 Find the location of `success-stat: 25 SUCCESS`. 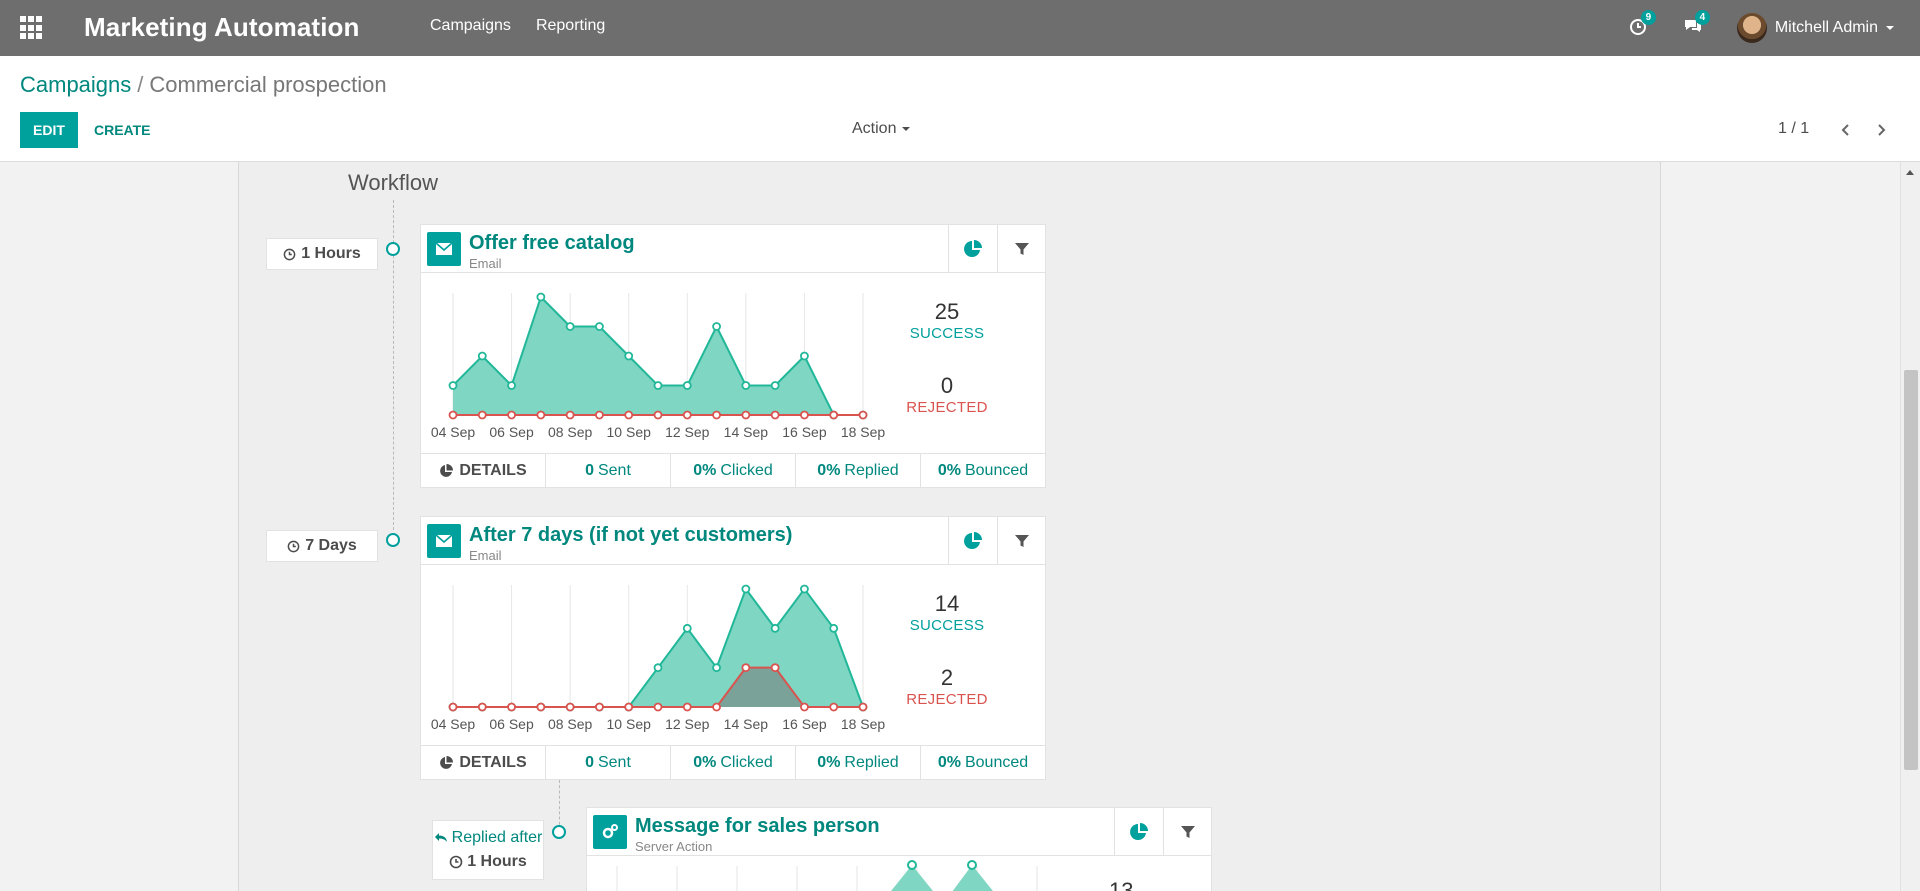

success-stat: 25 SUCCESS is located at coordinates (947, 320).